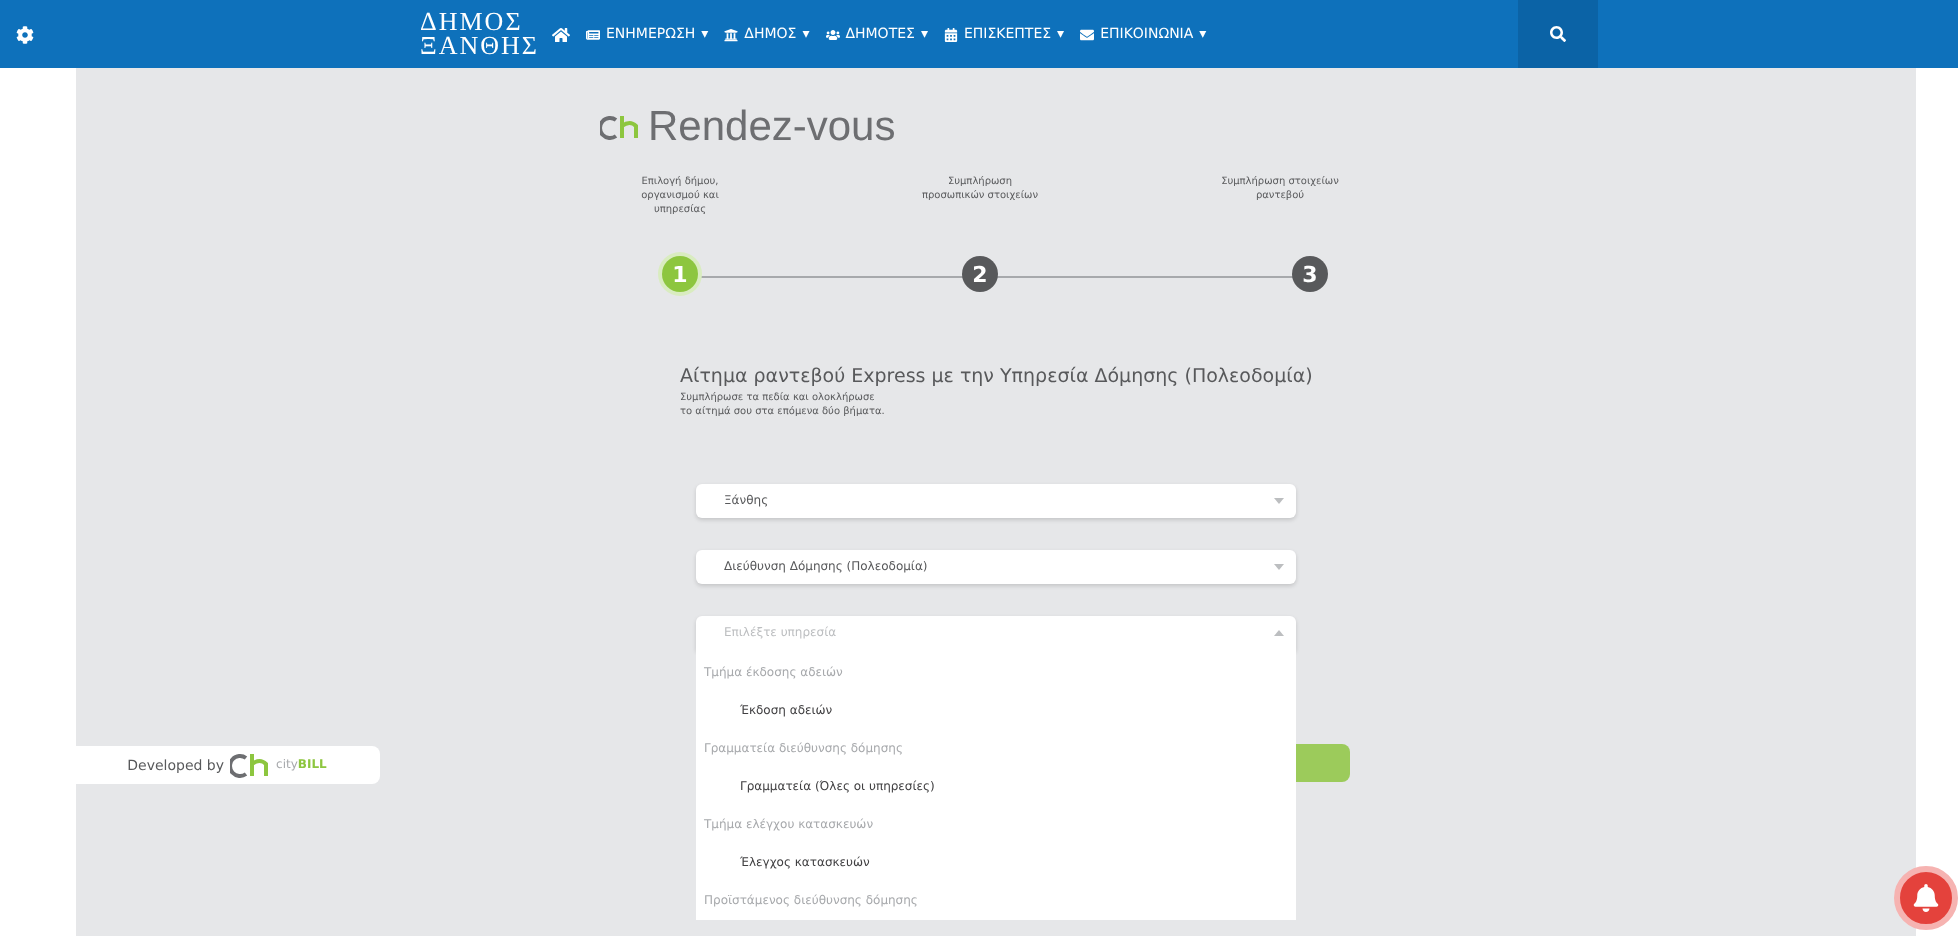  What do you see at coordinates (980, 274) in the screenshot?
I see `step-number: 2` at bounding box center [980, 274].